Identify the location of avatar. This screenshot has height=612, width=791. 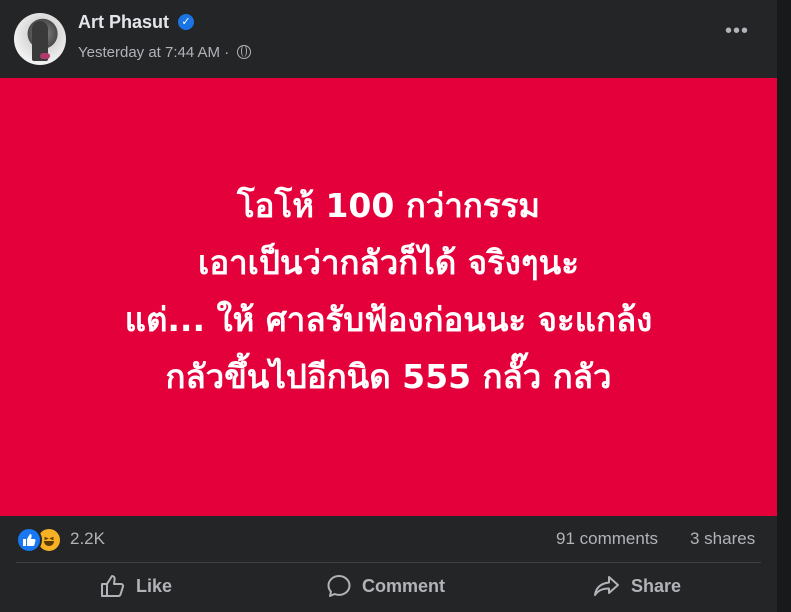
(40, 39).